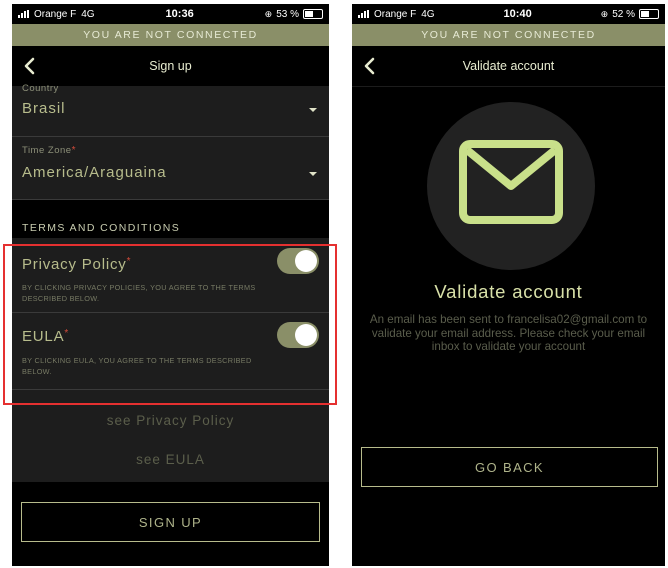 This screenshot has height=568, width=668. I want to click on nav-bar: Sign up, so click(170, 66).